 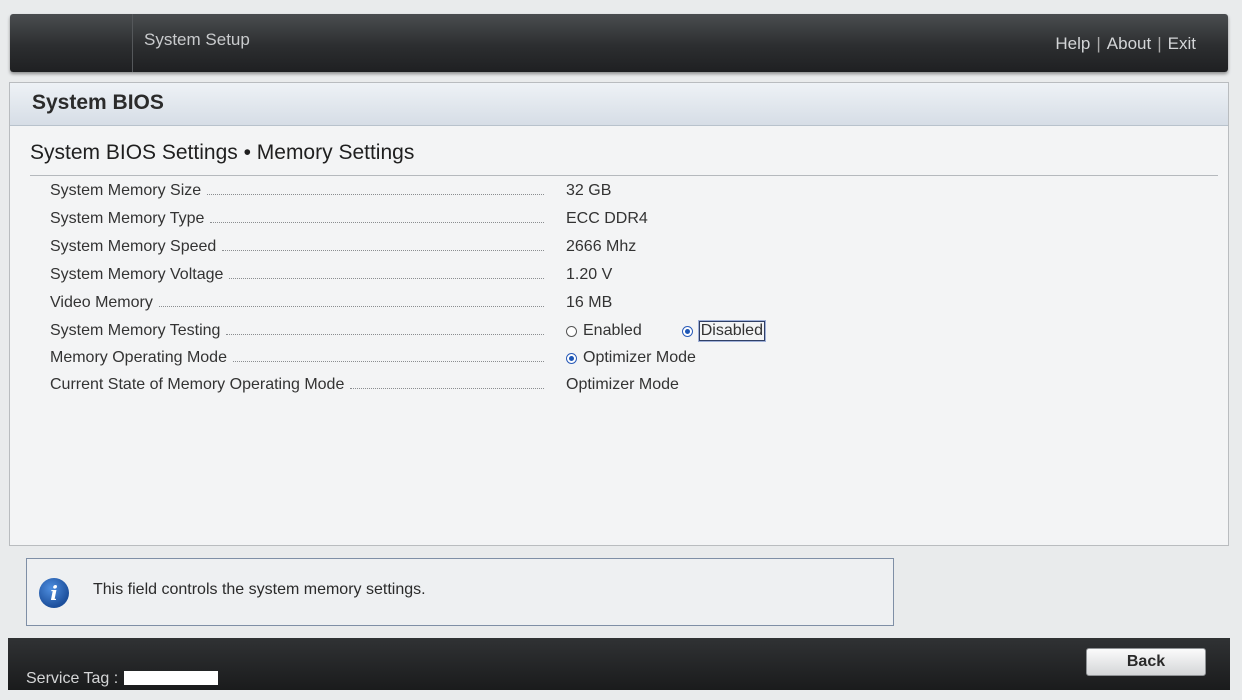 I want to click on setting-label: System Memory Voltage, so click(x=137, y=274).